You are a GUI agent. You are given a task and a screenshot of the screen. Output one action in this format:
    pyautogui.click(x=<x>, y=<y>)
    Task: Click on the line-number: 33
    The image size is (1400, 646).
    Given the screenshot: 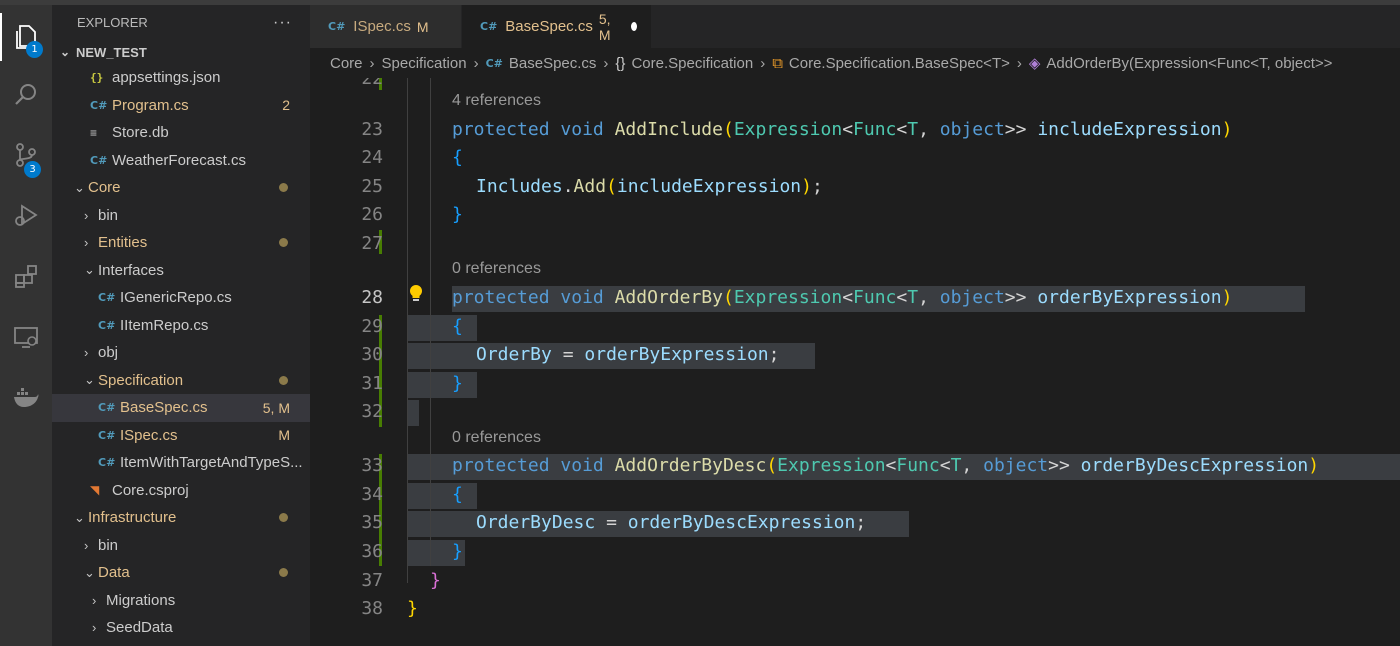 What is the action you would take?
    pyautogui.click(x=372, y=465)
    